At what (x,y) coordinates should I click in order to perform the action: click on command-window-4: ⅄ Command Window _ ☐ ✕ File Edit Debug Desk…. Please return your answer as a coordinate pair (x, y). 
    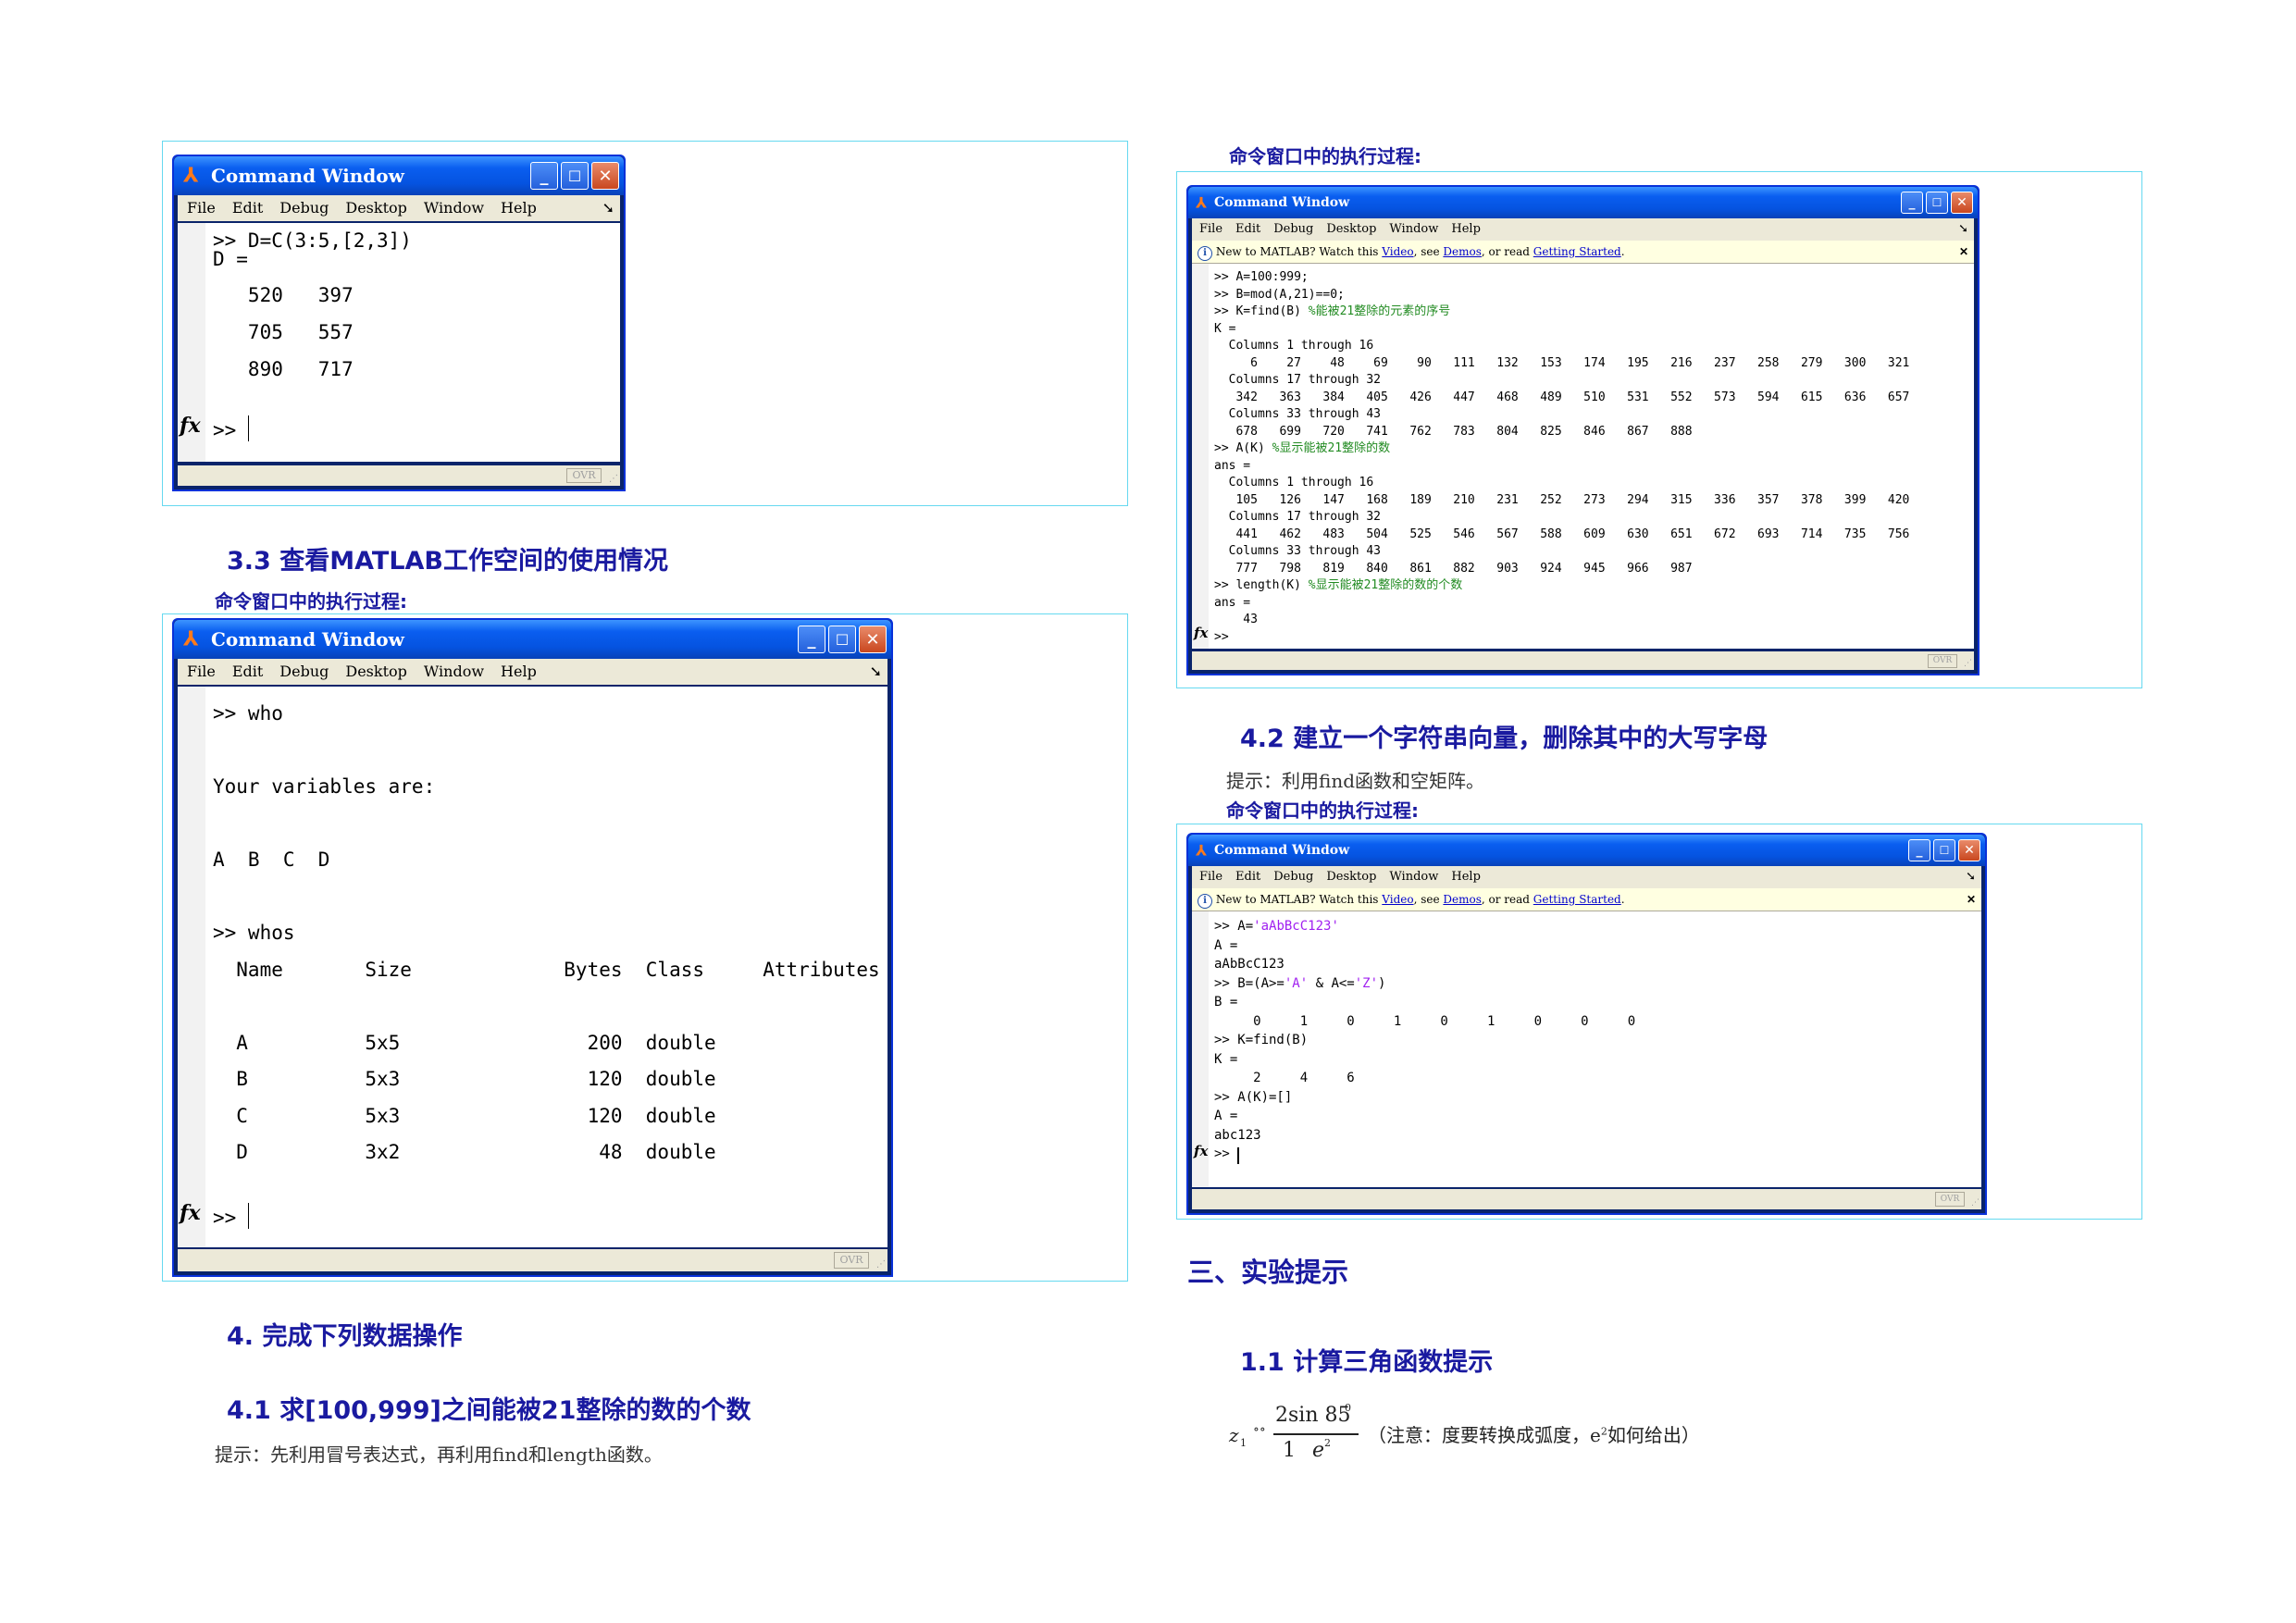
    Looking at the image, I should click on (1586, 1024).